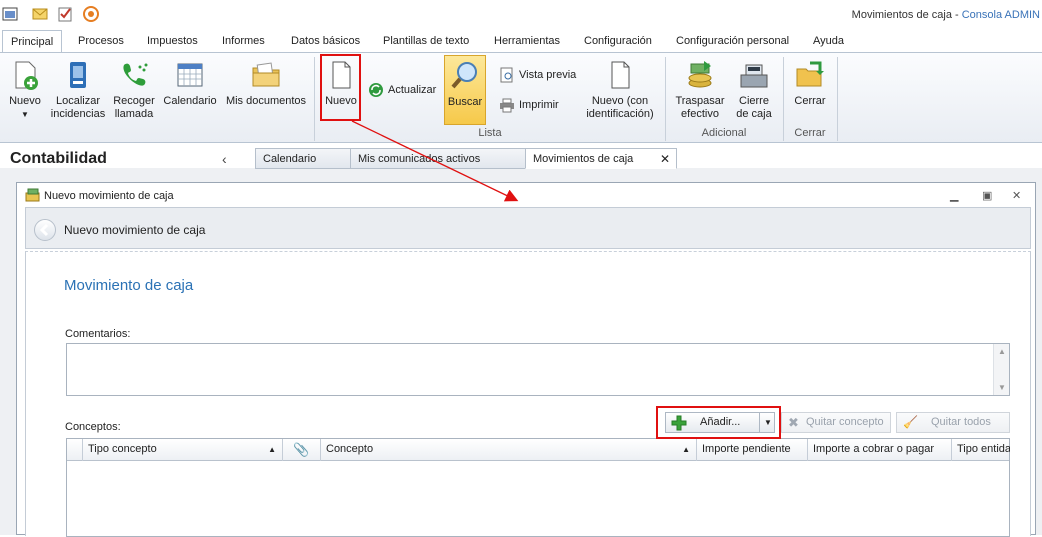 The height and width of the screenshot is (537, 1042). What do you see at coordinates (945, 15) in the screenshot?
I see `window-title: Movimientos de caja - Consola ADMIN` at bounding box center [945, 15].